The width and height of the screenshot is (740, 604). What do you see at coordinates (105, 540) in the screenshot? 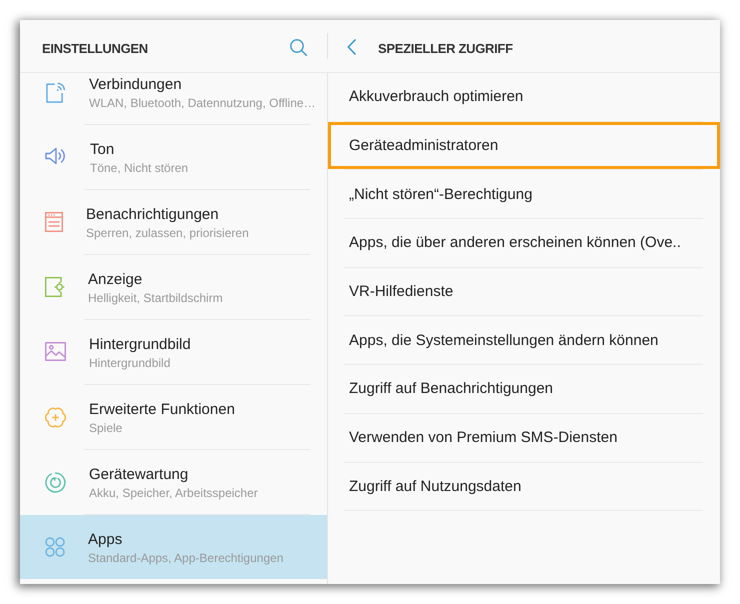
I see `item-title: Apps` at bounding box center [105, 540].